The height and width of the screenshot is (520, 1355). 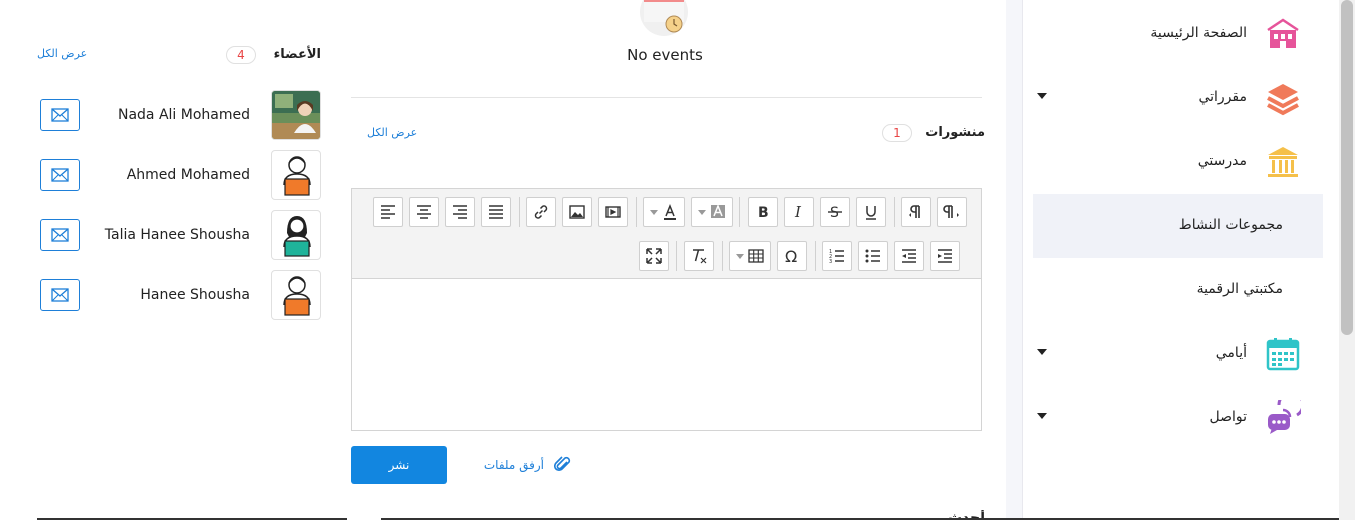 What do you see at coordinates (837, 256) in the screenshot?
I see `ordered-list-button: 123` at bounding box center [837, 256].